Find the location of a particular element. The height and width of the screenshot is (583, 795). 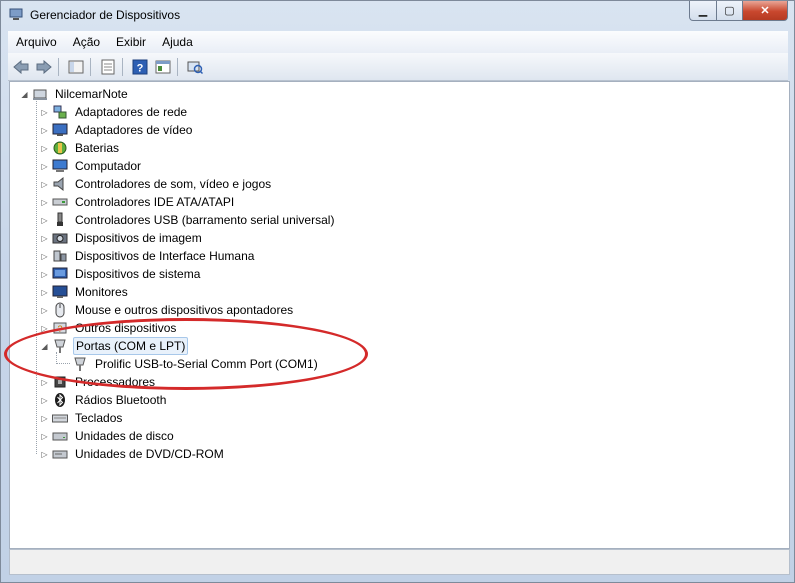

maximize-icon: ▢ is located at coordinates (729, 11).